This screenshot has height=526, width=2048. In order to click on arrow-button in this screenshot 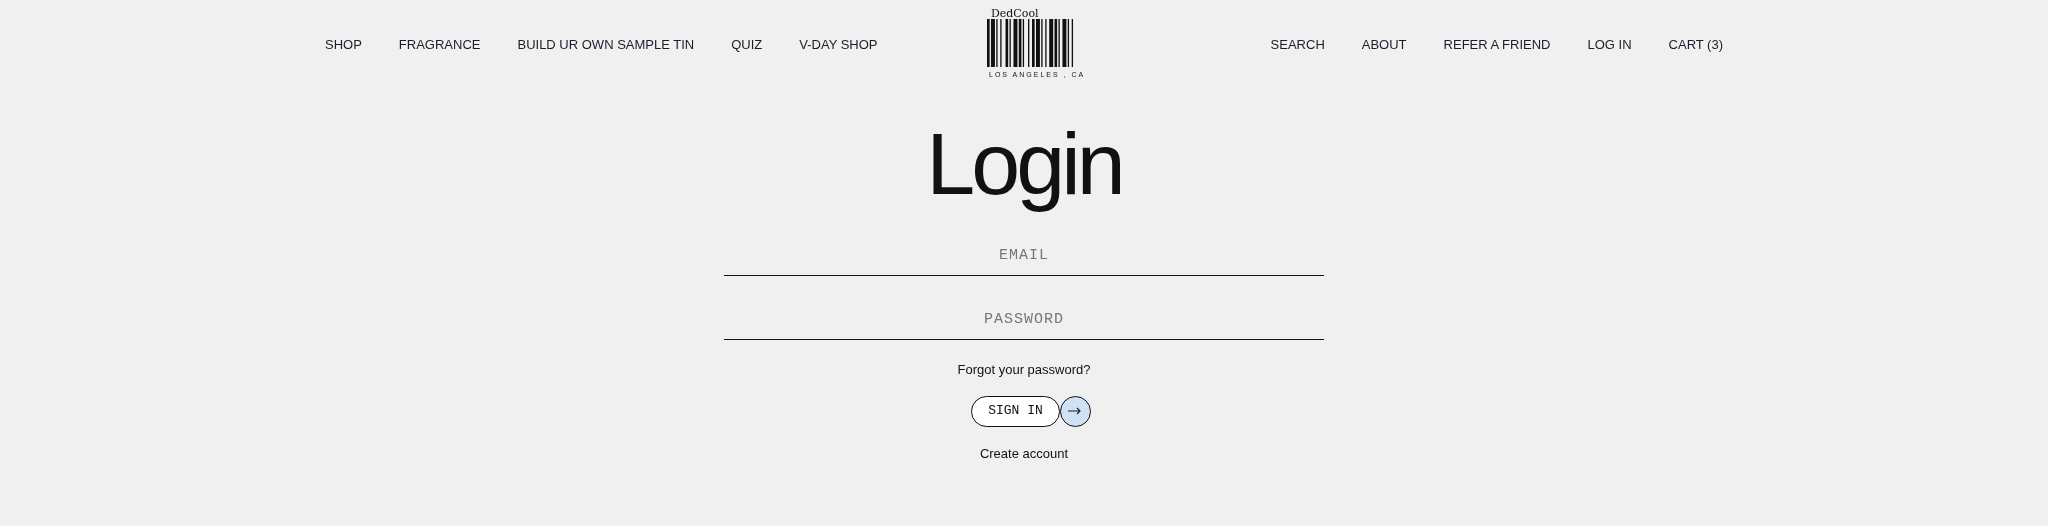, I will do `click(1075, 411)`.